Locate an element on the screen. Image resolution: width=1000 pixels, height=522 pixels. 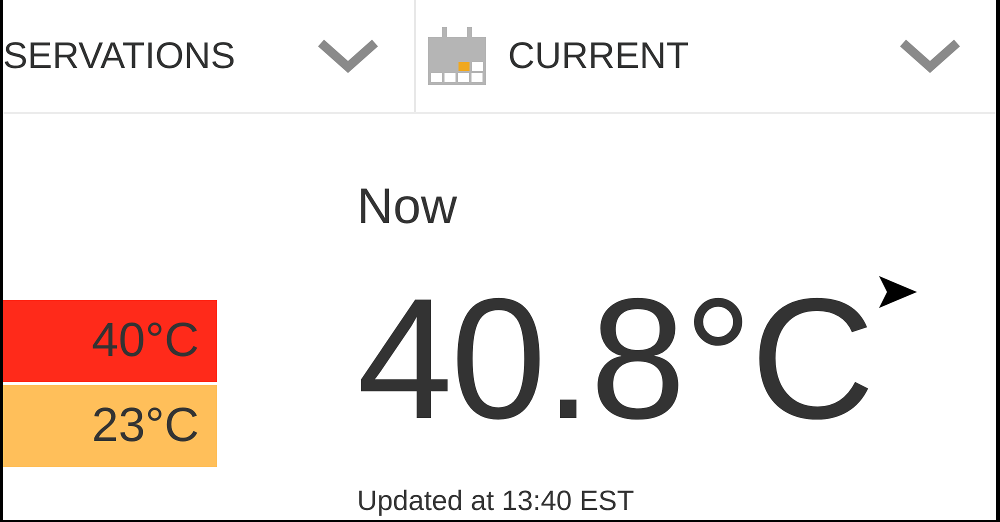
dropdown: SERVATIONS is located at coordinates (209, 56).